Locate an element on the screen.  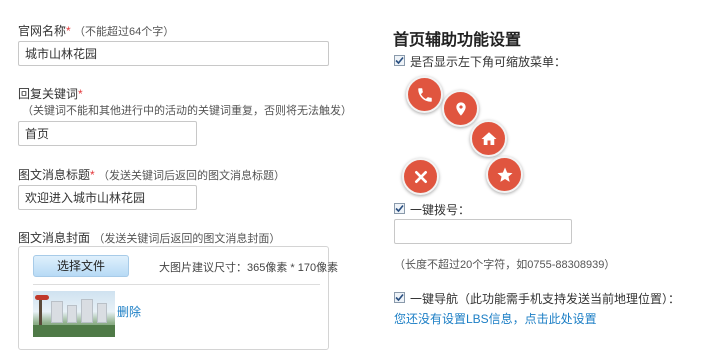
news-cover-label: 图文消息封面 is located at coordinates (54, 238).